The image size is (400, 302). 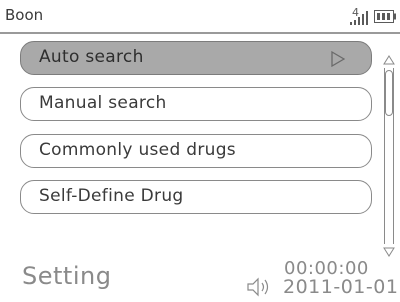 What do you see at coordinates (341, 287) in the screenshot?
I see `clock-date: 2011-01-01` at bounding box center [341, 287].